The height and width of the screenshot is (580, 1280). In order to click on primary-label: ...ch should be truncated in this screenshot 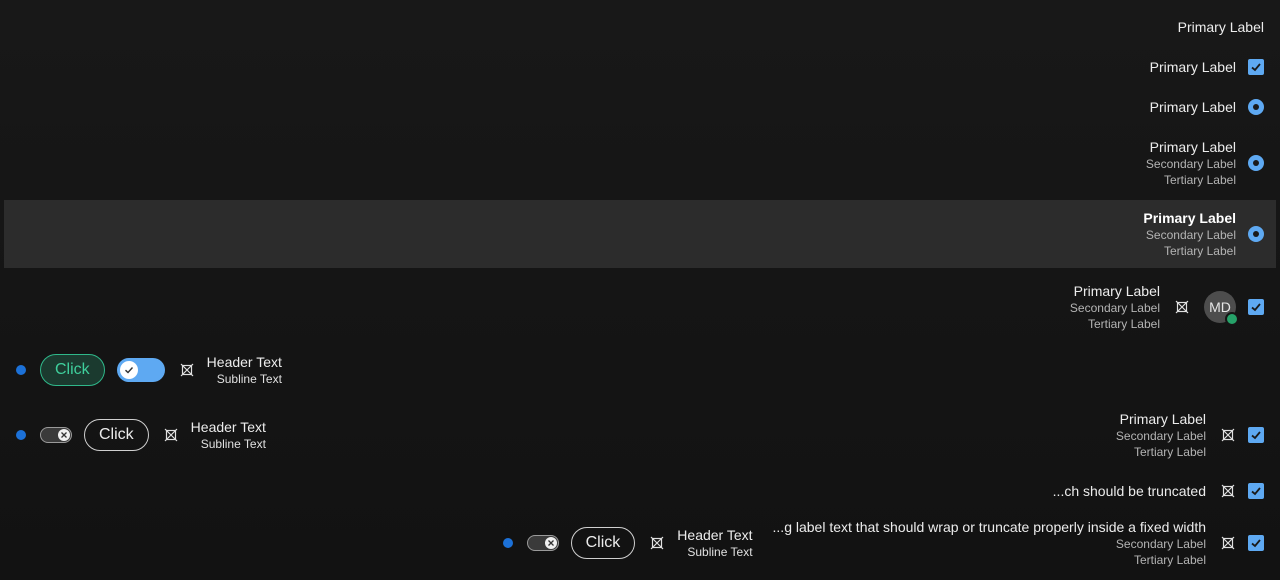, I will do `click(1129, 491)`.